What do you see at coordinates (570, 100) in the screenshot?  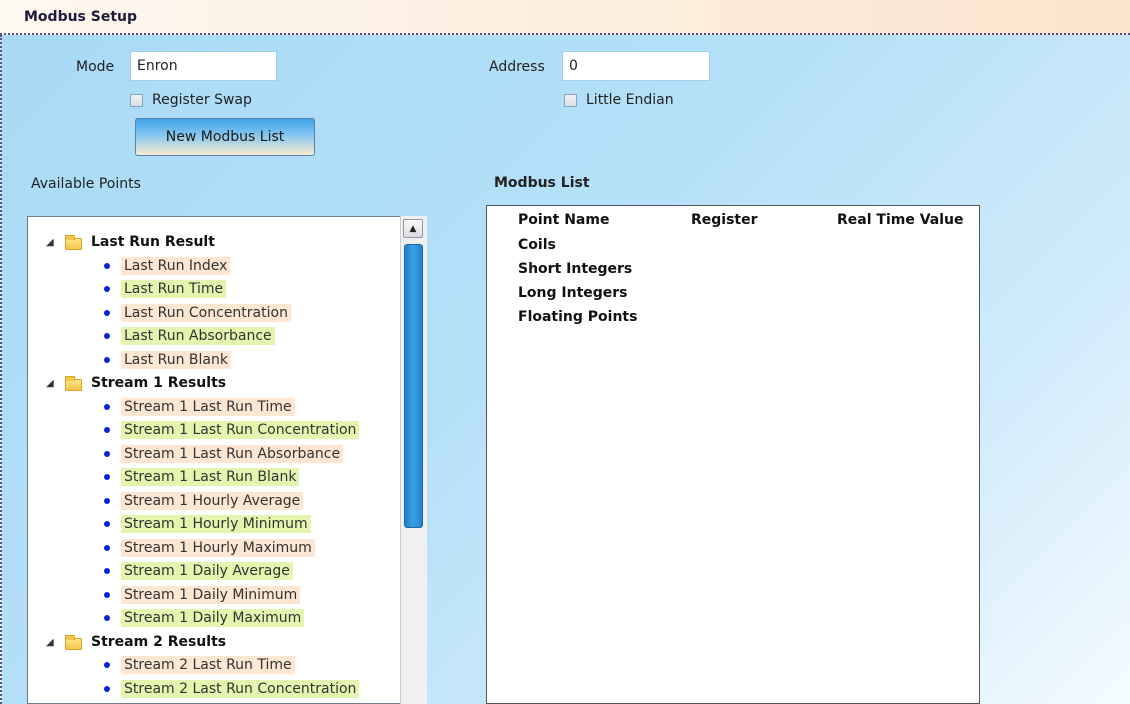 I see `little-endian-checkbox` at bounding box center [570, 100].